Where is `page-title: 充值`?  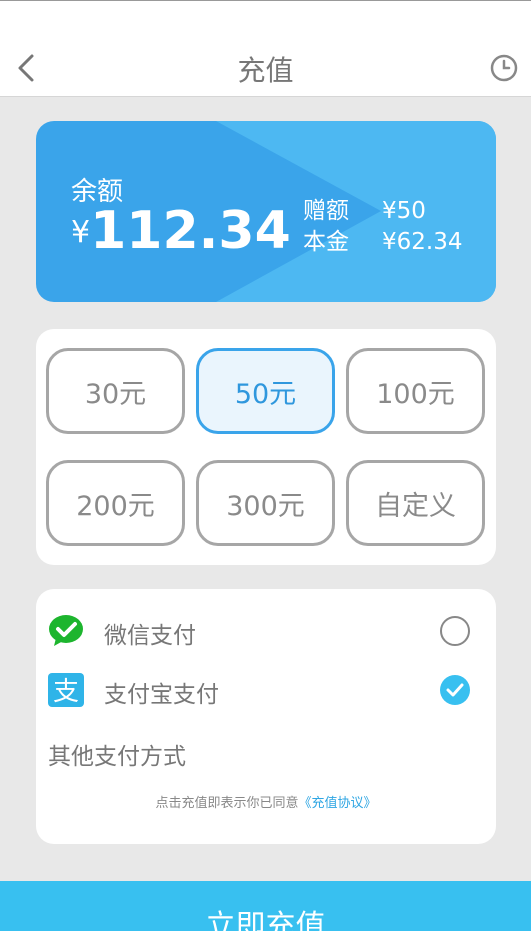
page-title: 充值 is located at coordinates (265, 70).